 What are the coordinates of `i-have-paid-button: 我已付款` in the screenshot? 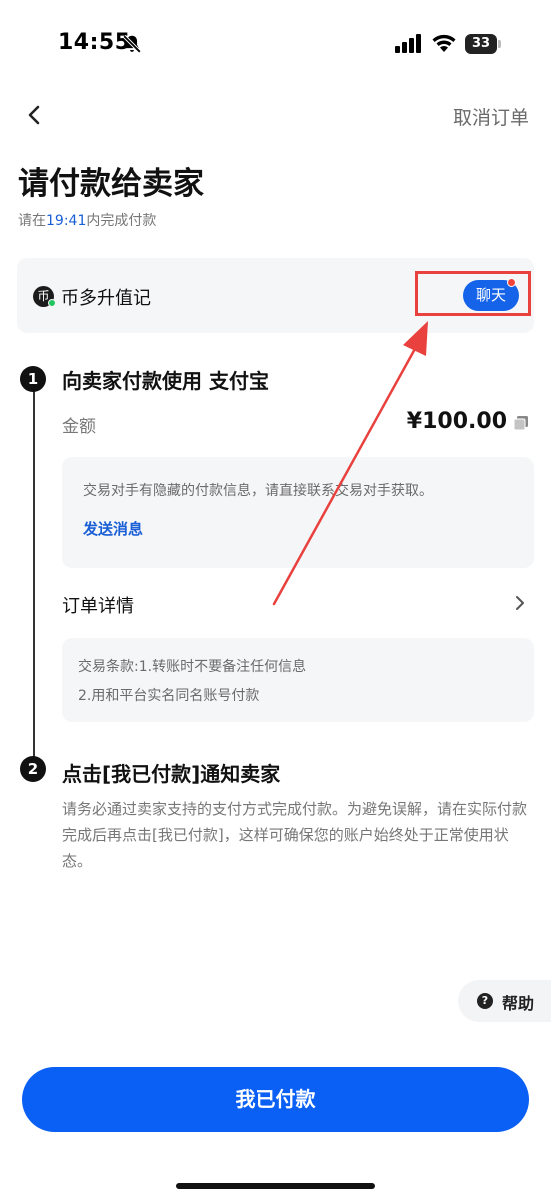 It's located at (275, 1099).